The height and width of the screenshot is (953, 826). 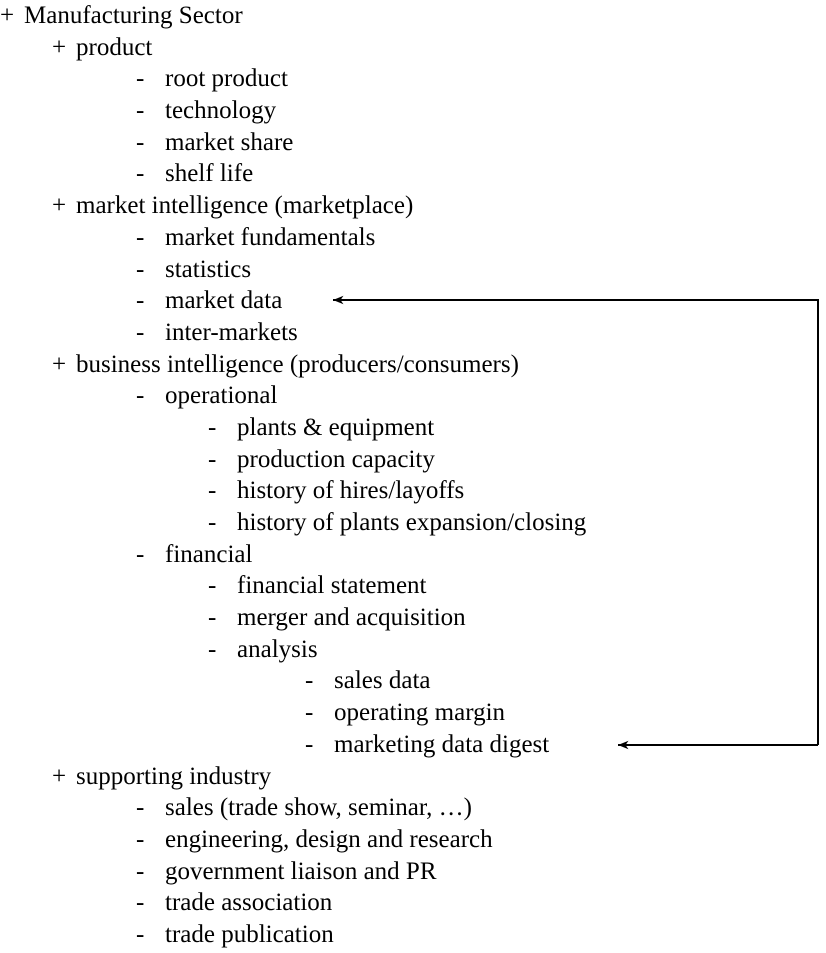 I want to click on outline-node-leaf: - trade publication, so click(x=413, y=935).